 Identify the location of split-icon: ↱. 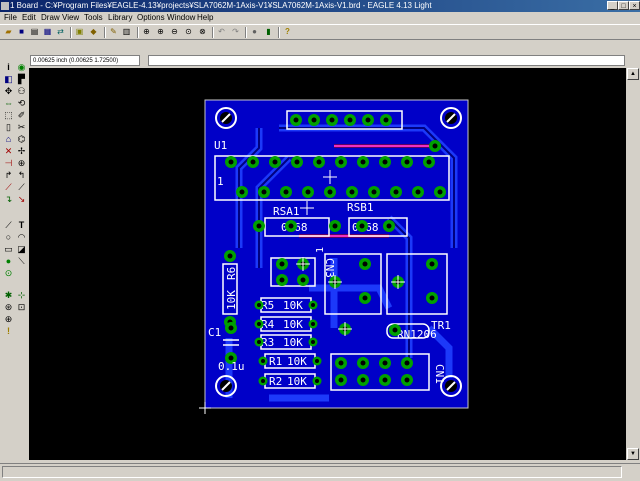
(8, 175).